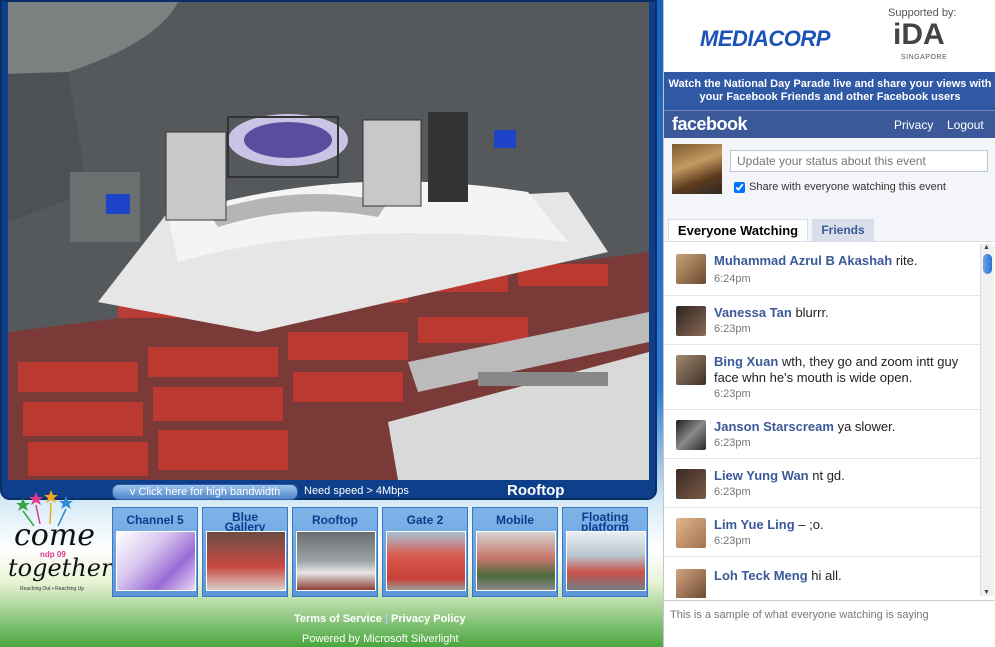  Describe the element at coordinates (515, 520) in the screenshot. I see `channel-label: Mobile` at that location.